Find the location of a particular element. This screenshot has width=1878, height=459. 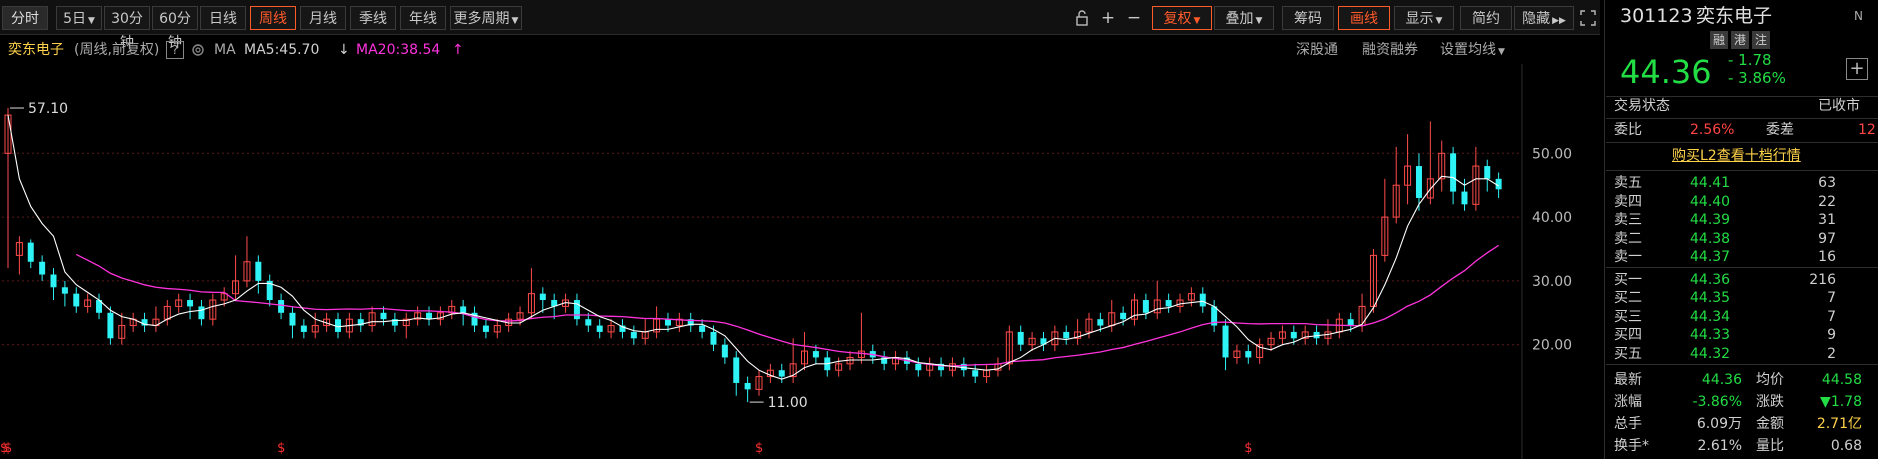

tab-30min: 30分钟 is located at coordinates (127, 28).